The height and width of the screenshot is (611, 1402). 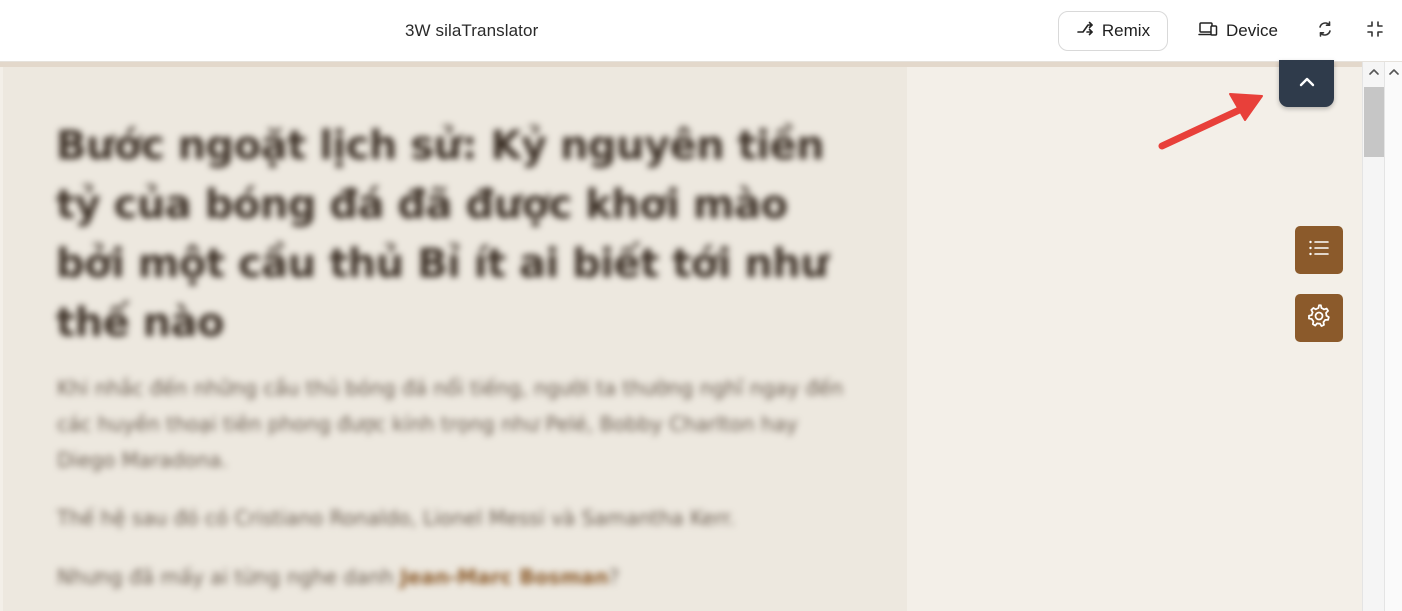 I want to click on scroll-to-top-button, so click(x=1306, y=83).